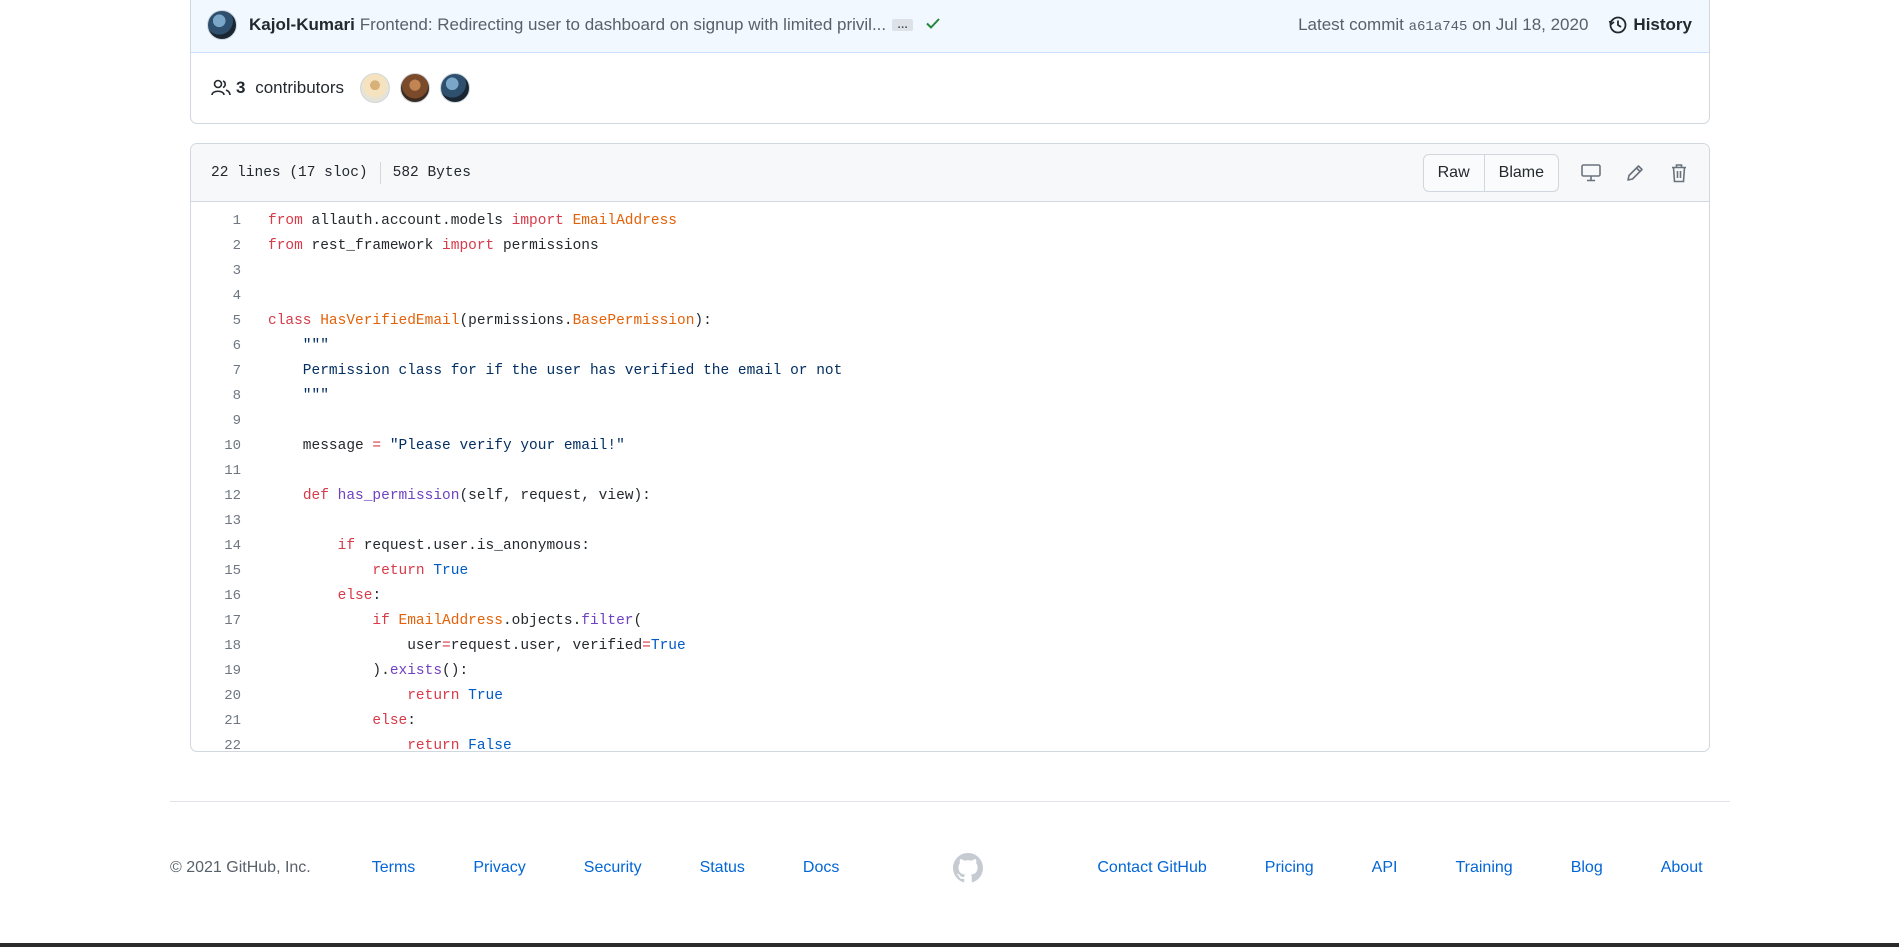 The image size is (1899, 947). What do you see at coordinates (216, 321) in the screenshot?
I see `line-number: 5` at bounding box center [216, 321].